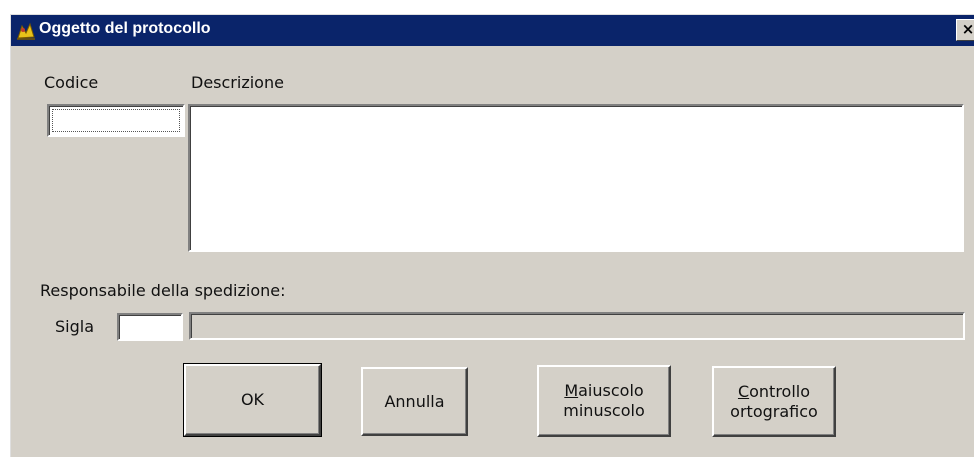  What do you see at coordinates (604, 410) in the screenshot?
I see `maiuscolo-line2: minuscolo` at bounding box center [604, 410].